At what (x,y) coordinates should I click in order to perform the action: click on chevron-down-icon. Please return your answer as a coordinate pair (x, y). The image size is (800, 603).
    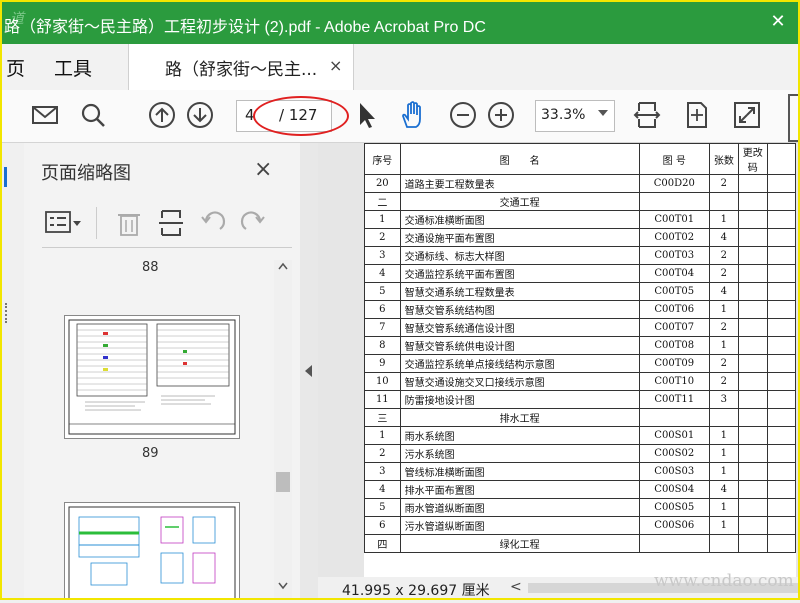
    Looking at the image, I should click on (603, 113).